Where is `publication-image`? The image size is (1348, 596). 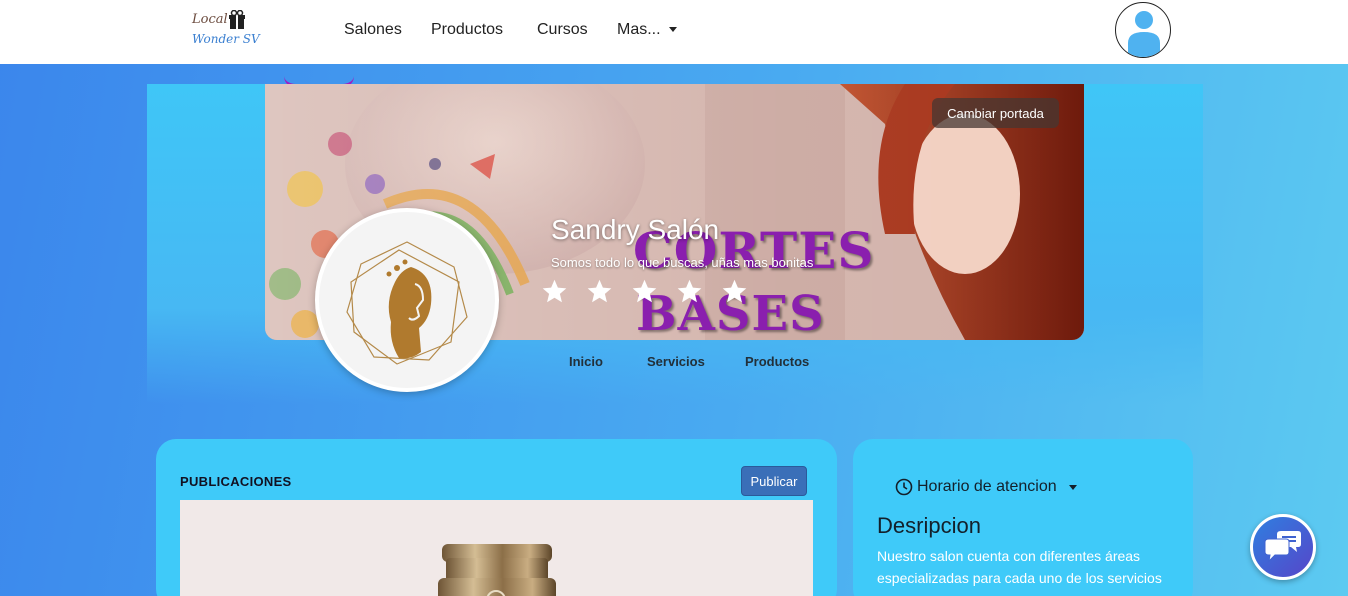 publication-image is located at coordinates (496, 548).